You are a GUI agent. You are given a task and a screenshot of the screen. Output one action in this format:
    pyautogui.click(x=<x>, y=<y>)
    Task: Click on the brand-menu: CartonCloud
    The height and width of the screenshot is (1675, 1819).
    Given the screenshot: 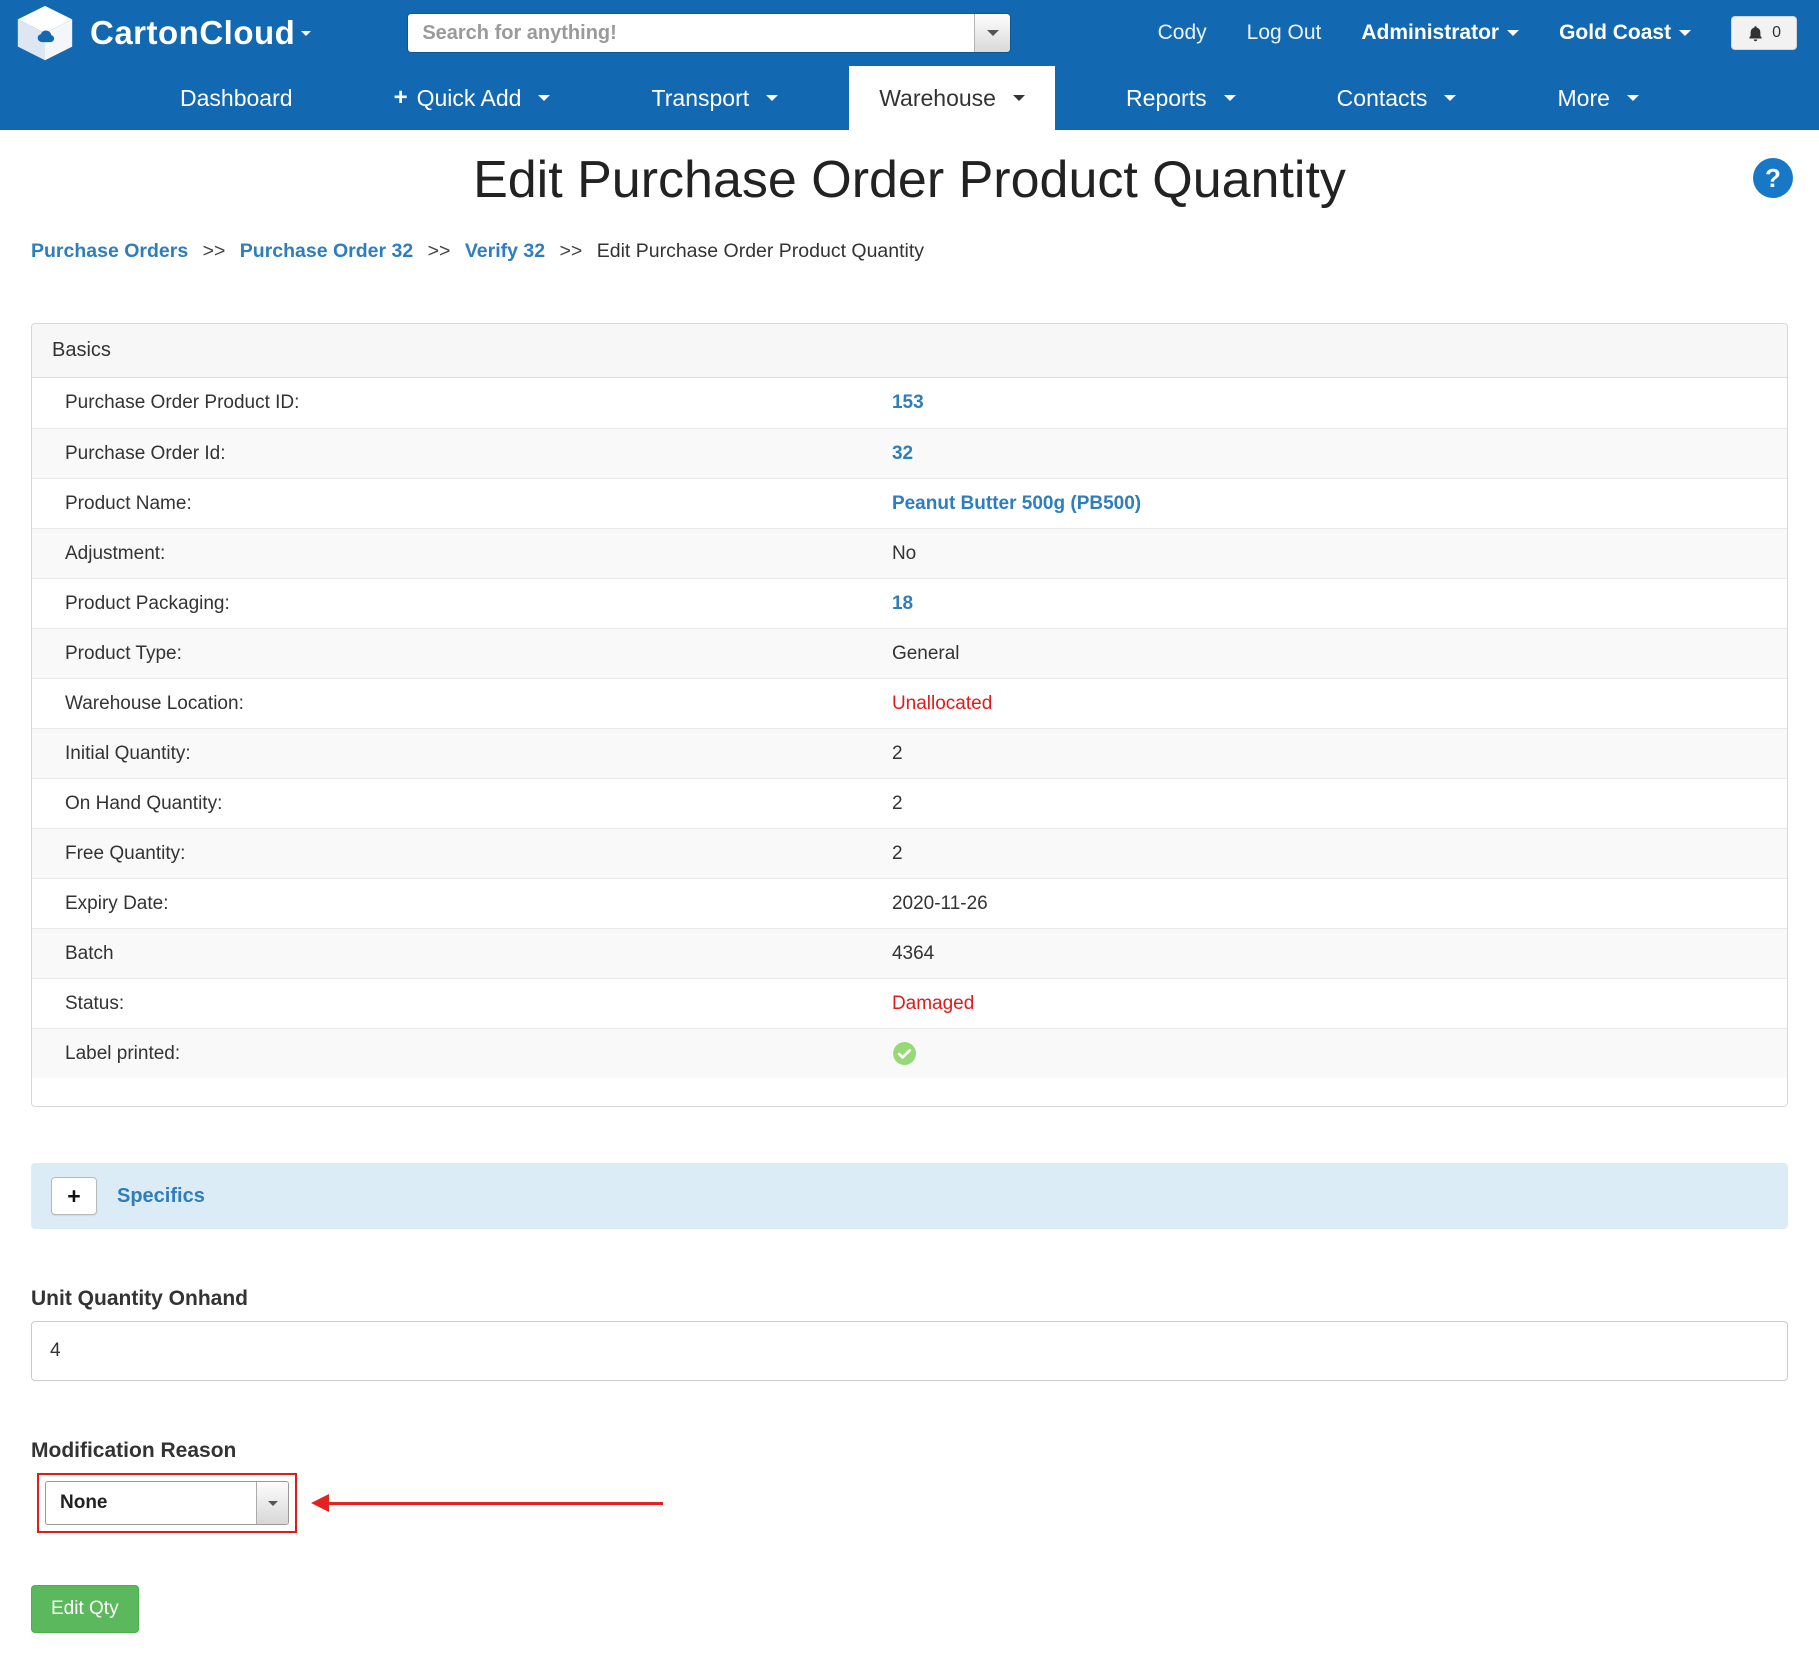 What is the action you would take?
    pyautogui.click(x=164, y=33)
    